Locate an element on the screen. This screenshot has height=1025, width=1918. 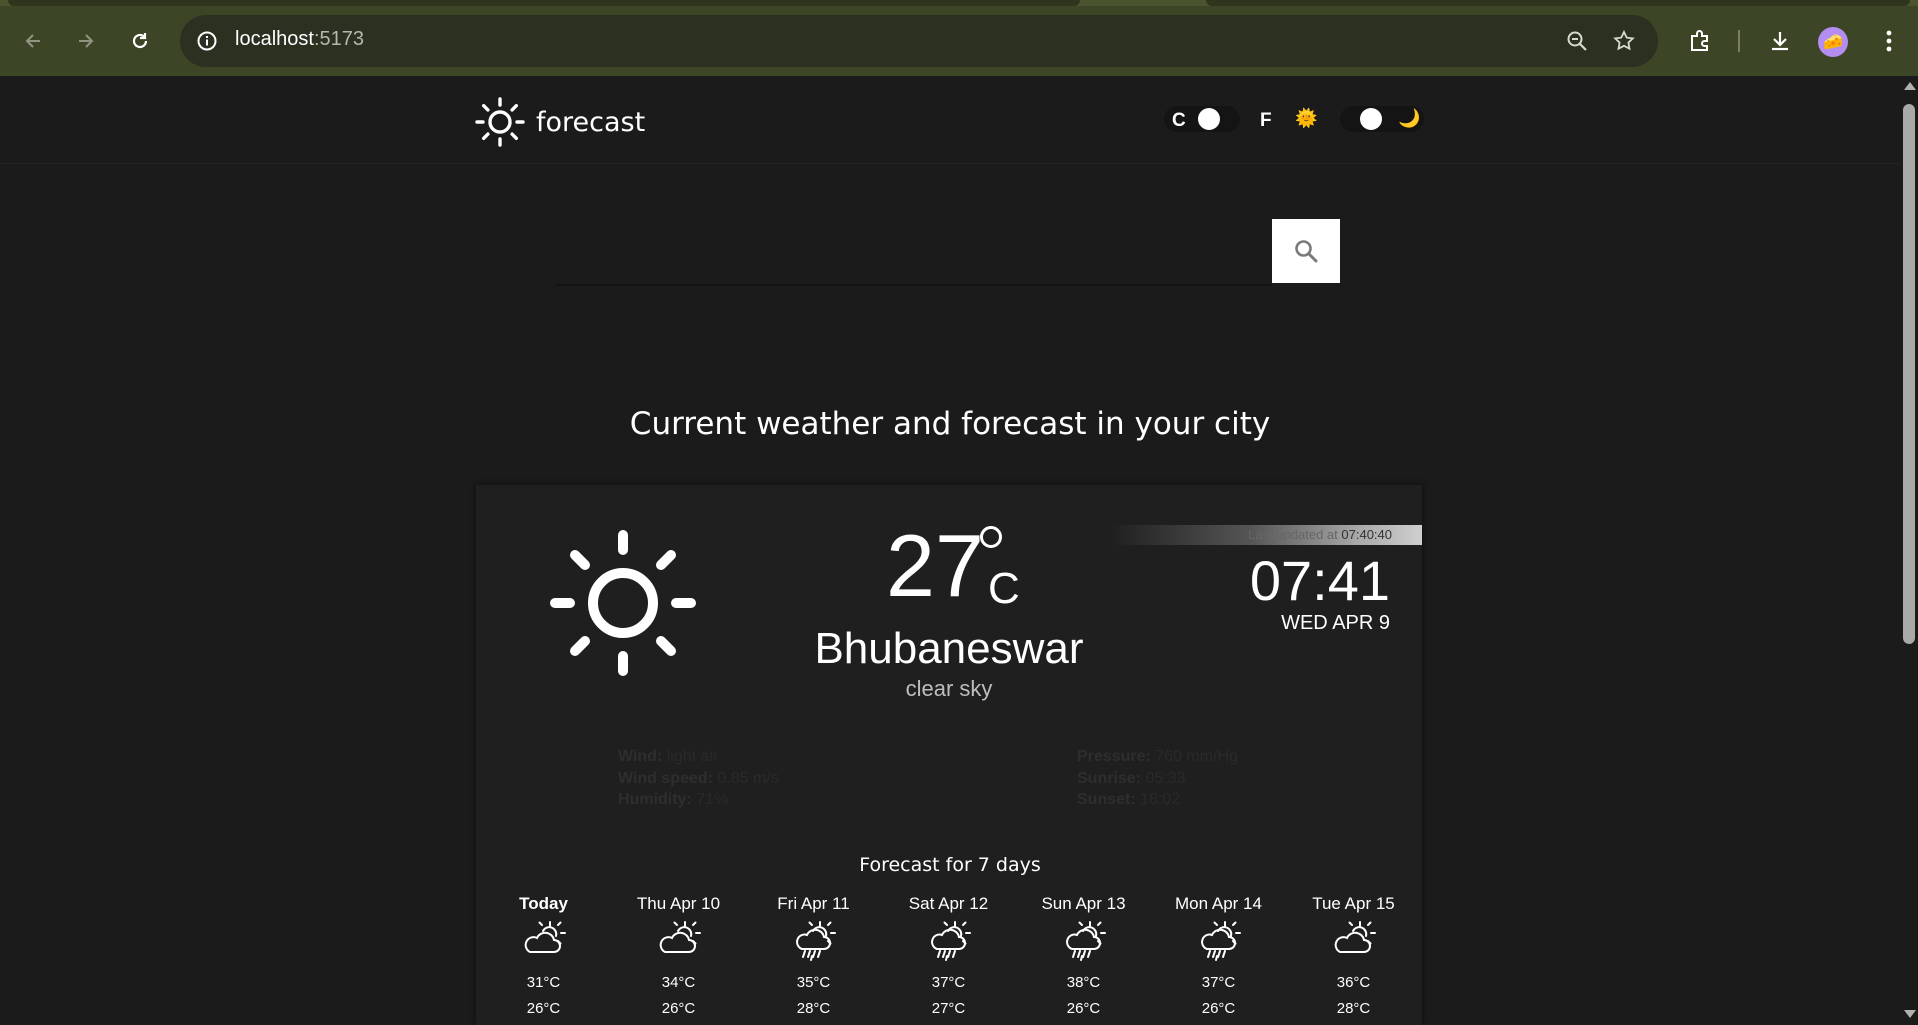
arrow-left-icon is located at coordinates (32, 41).